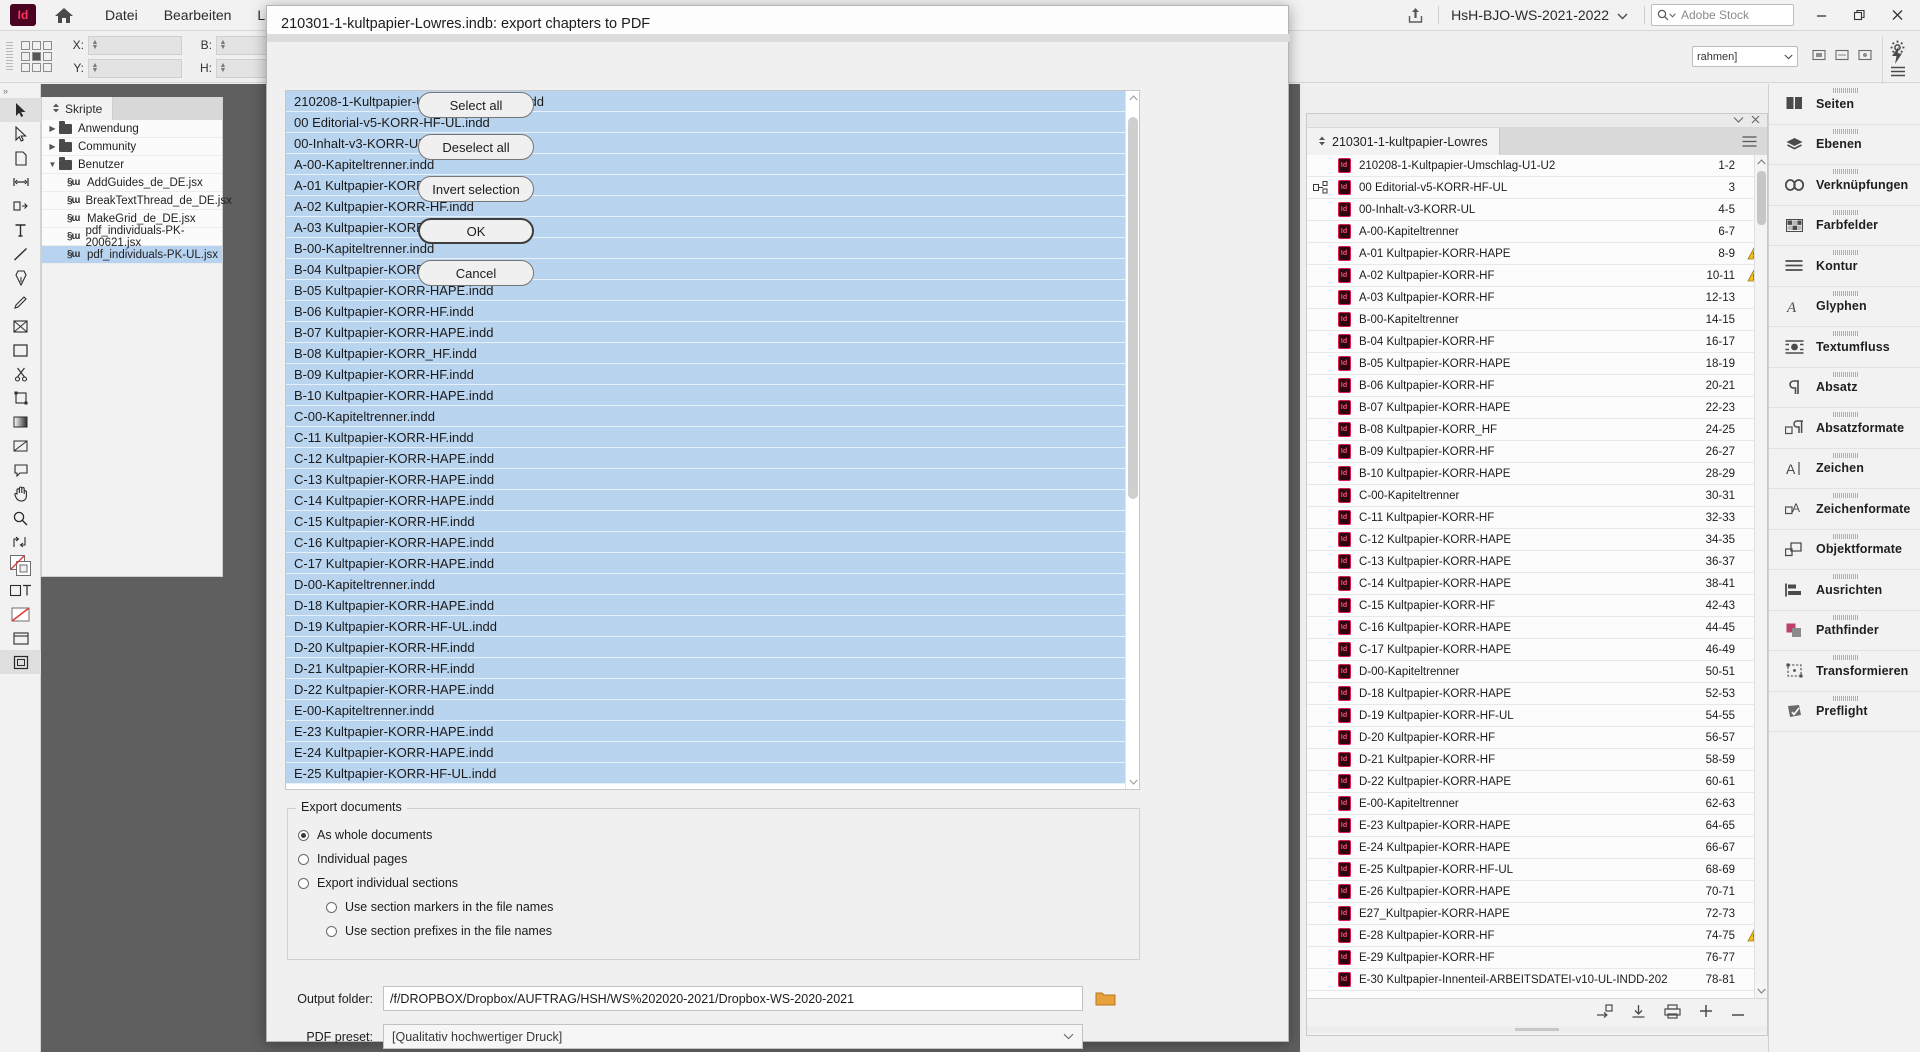 This screenshot has width=1920, height=1052. I want to click on document-list-item: E-25 Kultpapier-KORR-HF-UL.indd, so click(705, 773).